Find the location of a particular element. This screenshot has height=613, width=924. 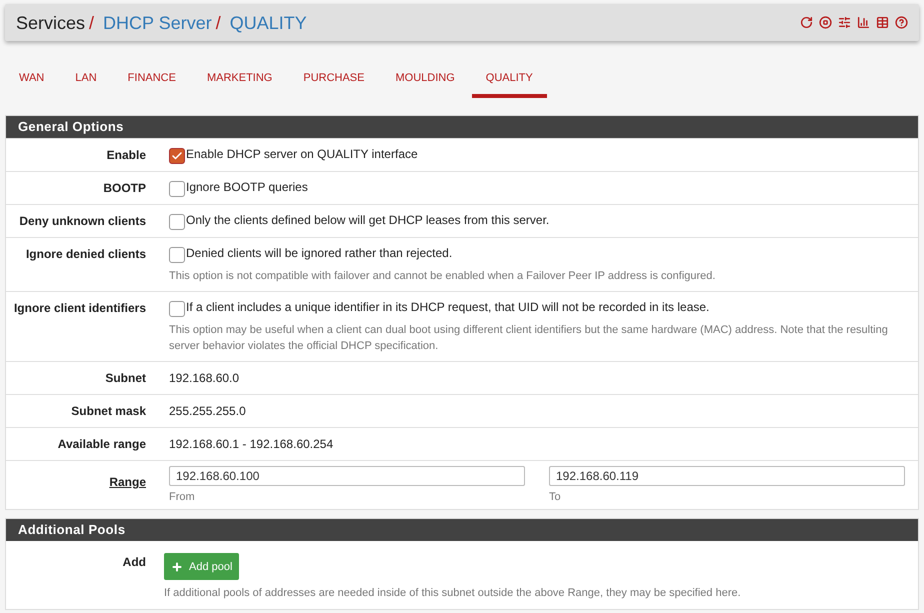

help-text: To is located at coordinates (555, 497).